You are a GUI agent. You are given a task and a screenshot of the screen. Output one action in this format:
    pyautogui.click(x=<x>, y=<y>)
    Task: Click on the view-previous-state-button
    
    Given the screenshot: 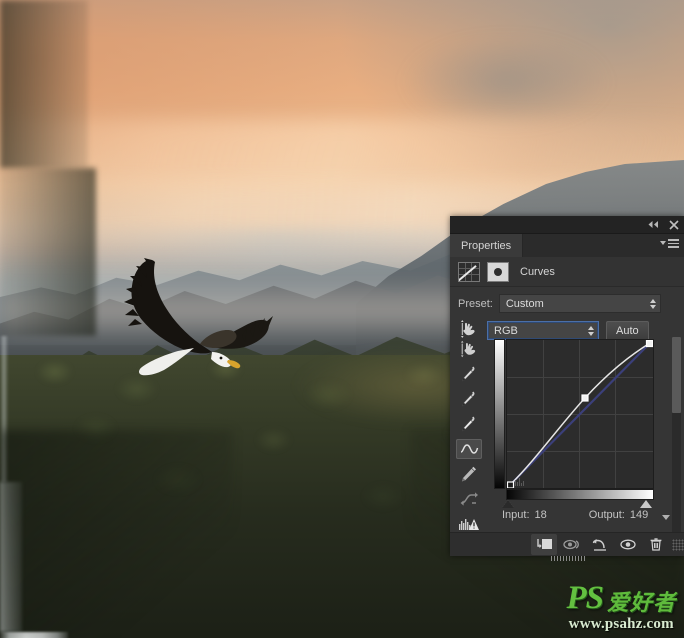 What is the action you would take?
    pyautogui.click(x=572, y=544)
    